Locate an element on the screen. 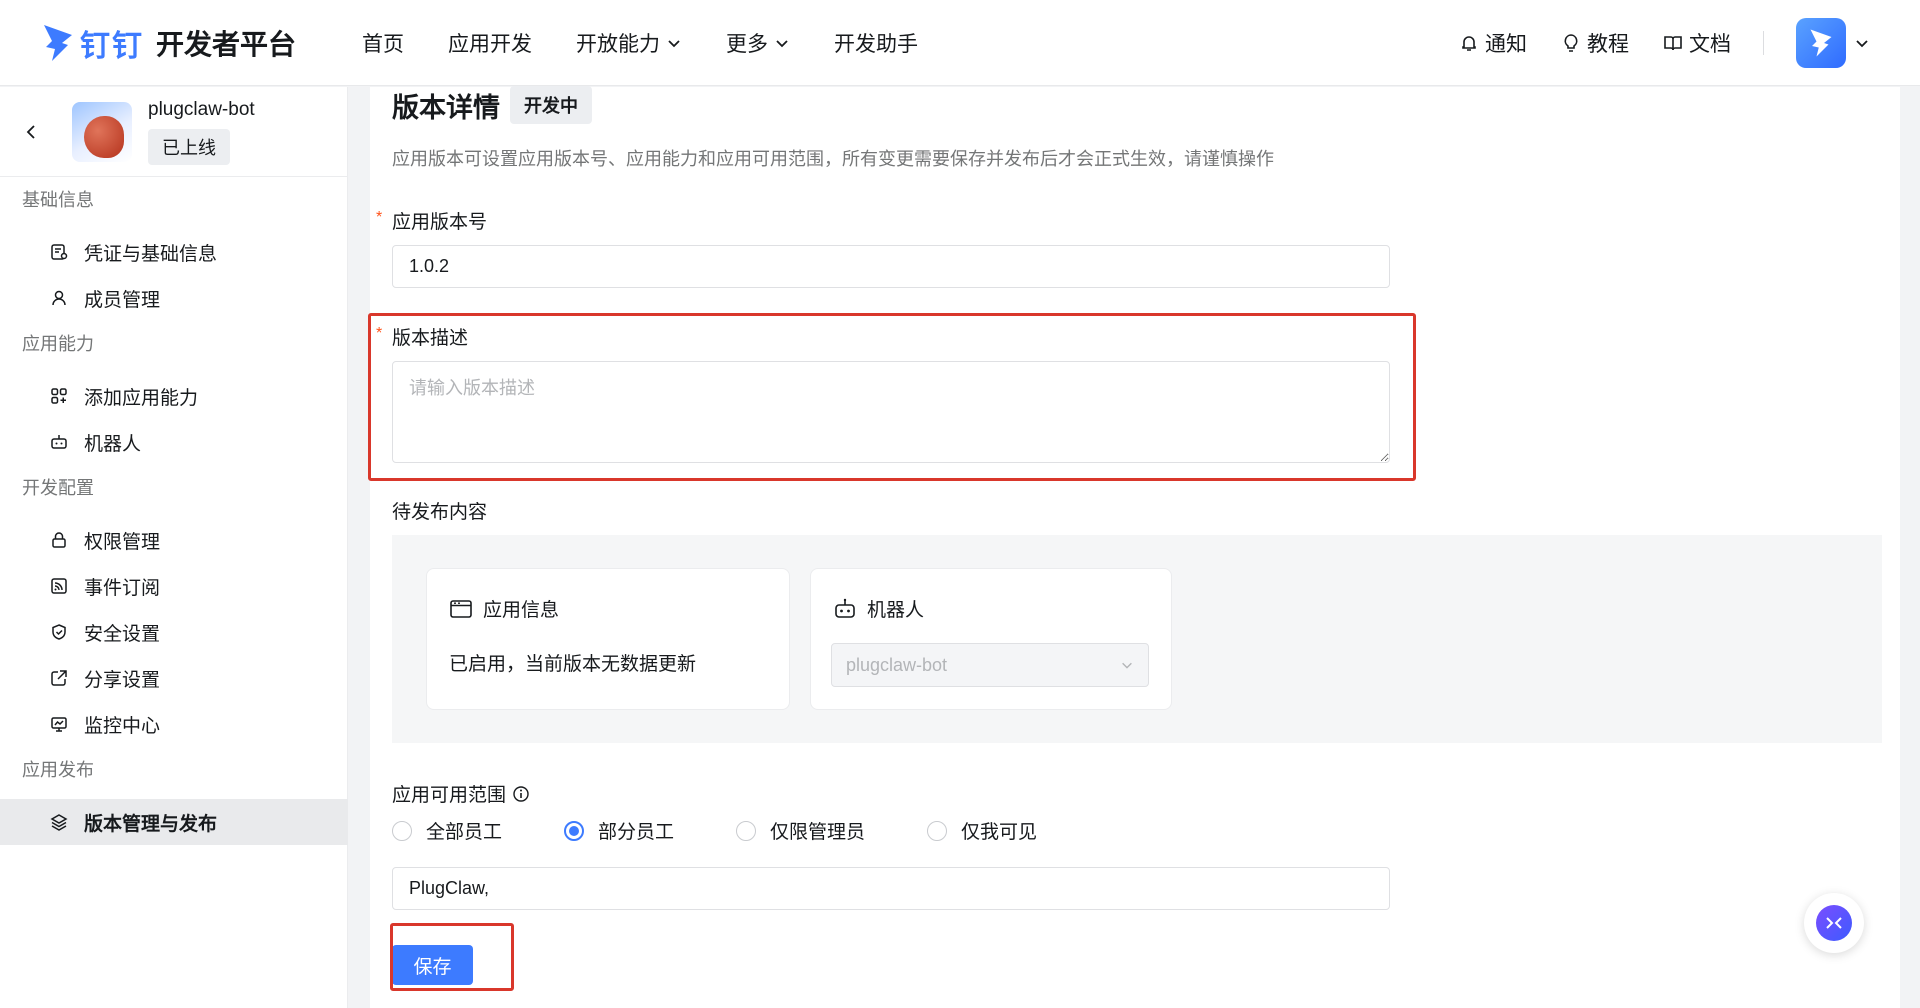 This screenshot has height=1008, width=1920. header-divider is located at coordinates (1763, 43).